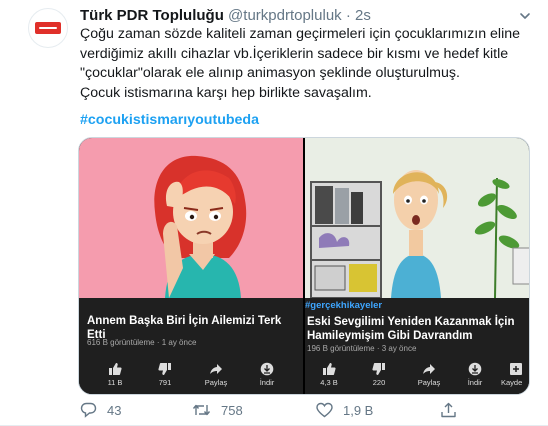 This screenshot has width=548, height=426. I want to click on video-actions-2: 4,3 B 220 Paylaş İndir Kayde, so click(417, 376).